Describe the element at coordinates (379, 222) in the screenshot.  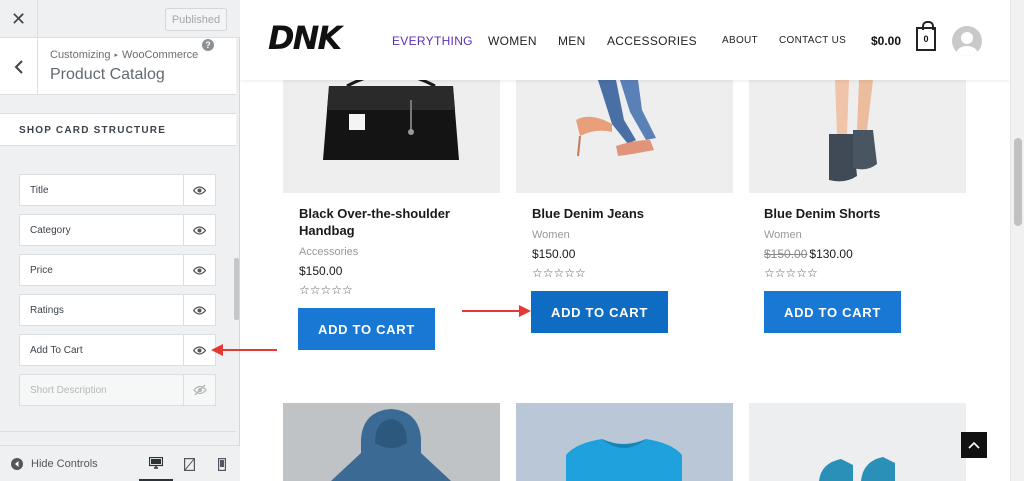
I see `product-title: Black Over-the-shoulder Handbag` at that location.